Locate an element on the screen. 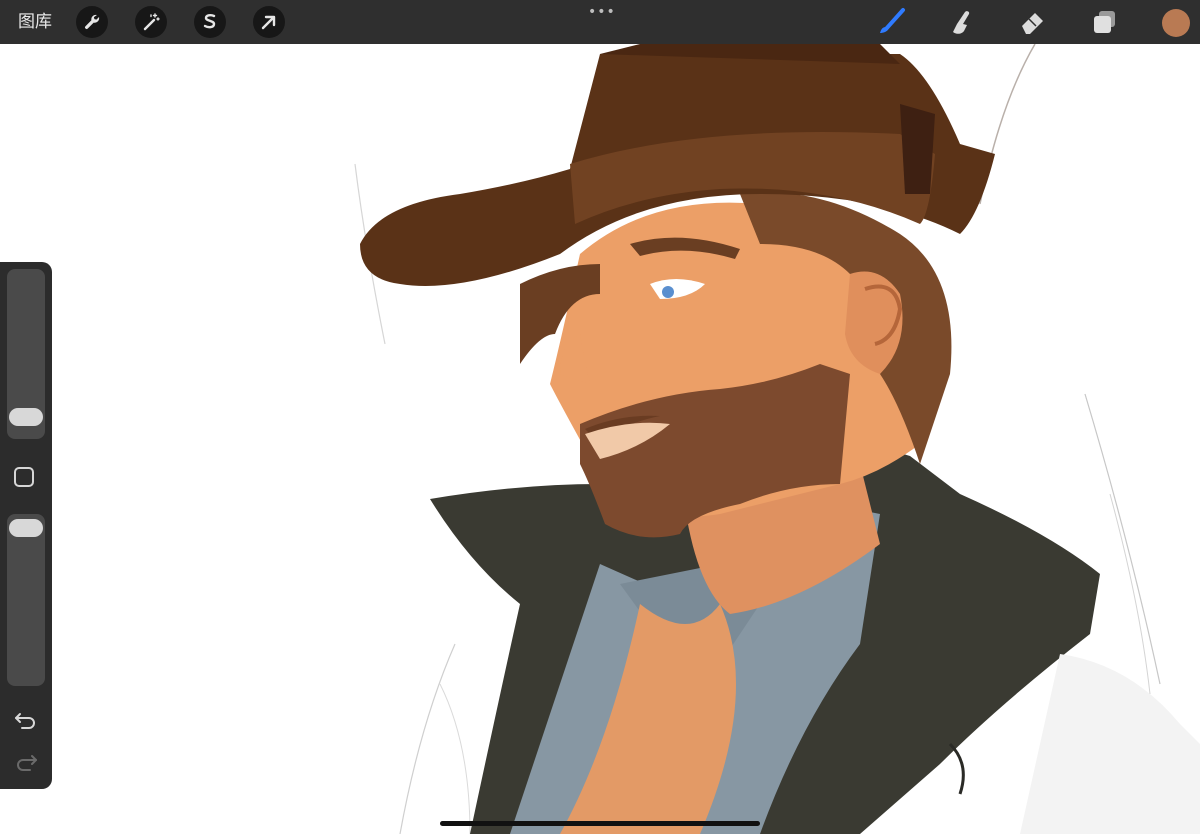 This screenshot has width=1200, height=834. selection-s-icon is located at coordinates (210, 22).